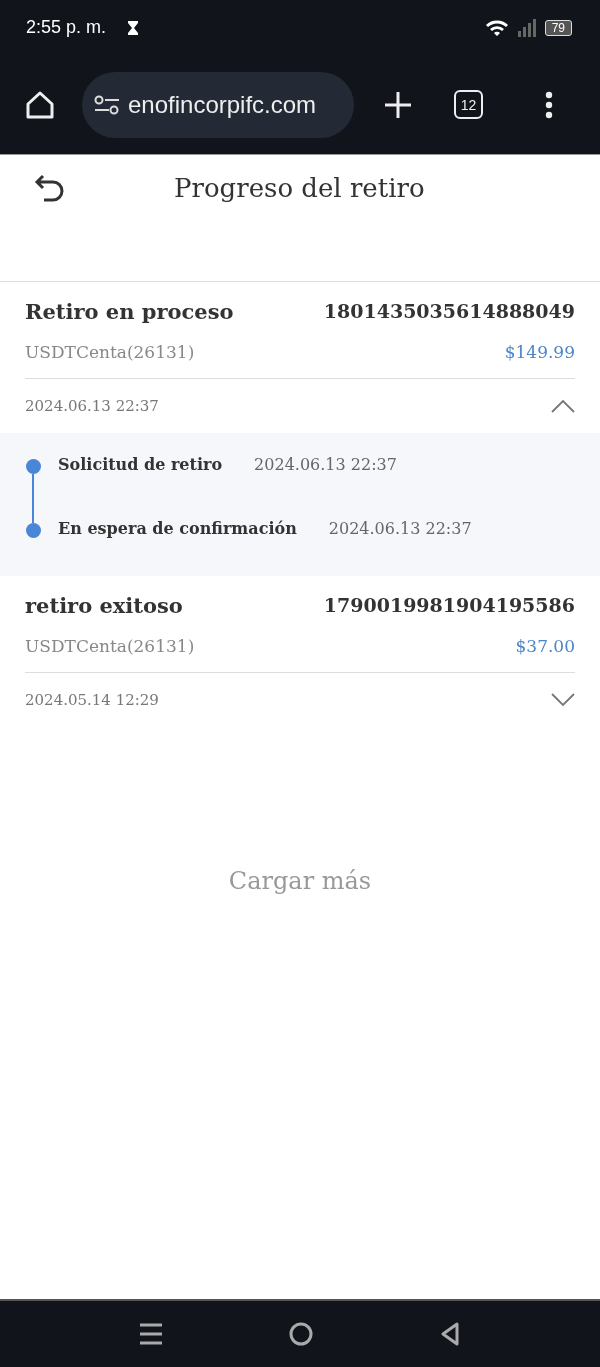  What do you see at coordinates (177, 528) in the screenshot?
I see `step-label: En espera de confirmación` at bounding box center [177, 528].